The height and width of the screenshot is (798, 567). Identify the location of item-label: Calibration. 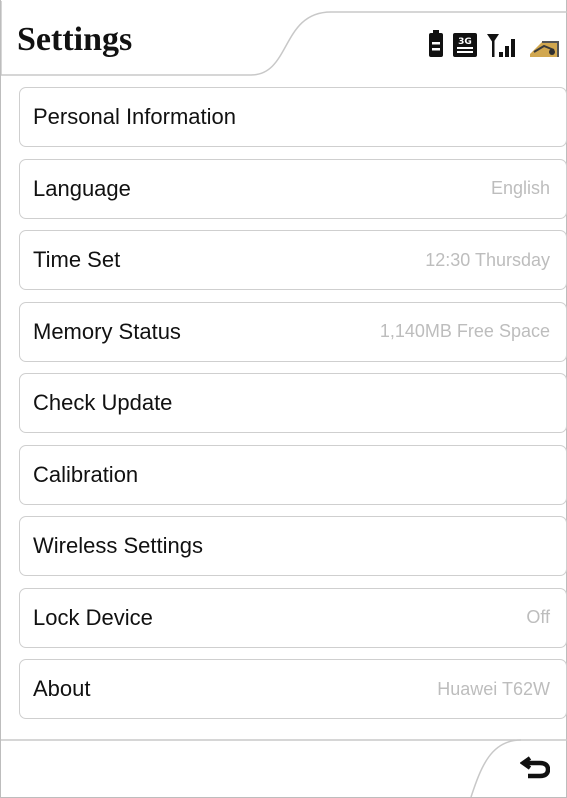
(86, 474).